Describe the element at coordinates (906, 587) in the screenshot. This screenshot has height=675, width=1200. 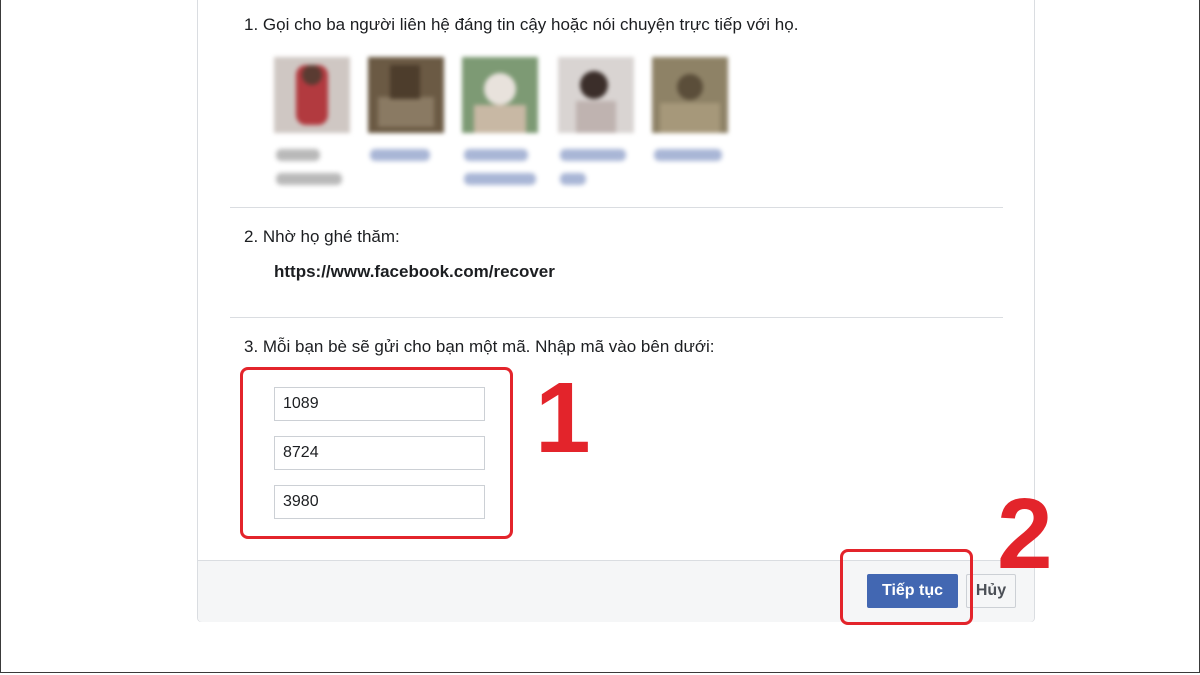
I see `continue-button-highlight` at that location.